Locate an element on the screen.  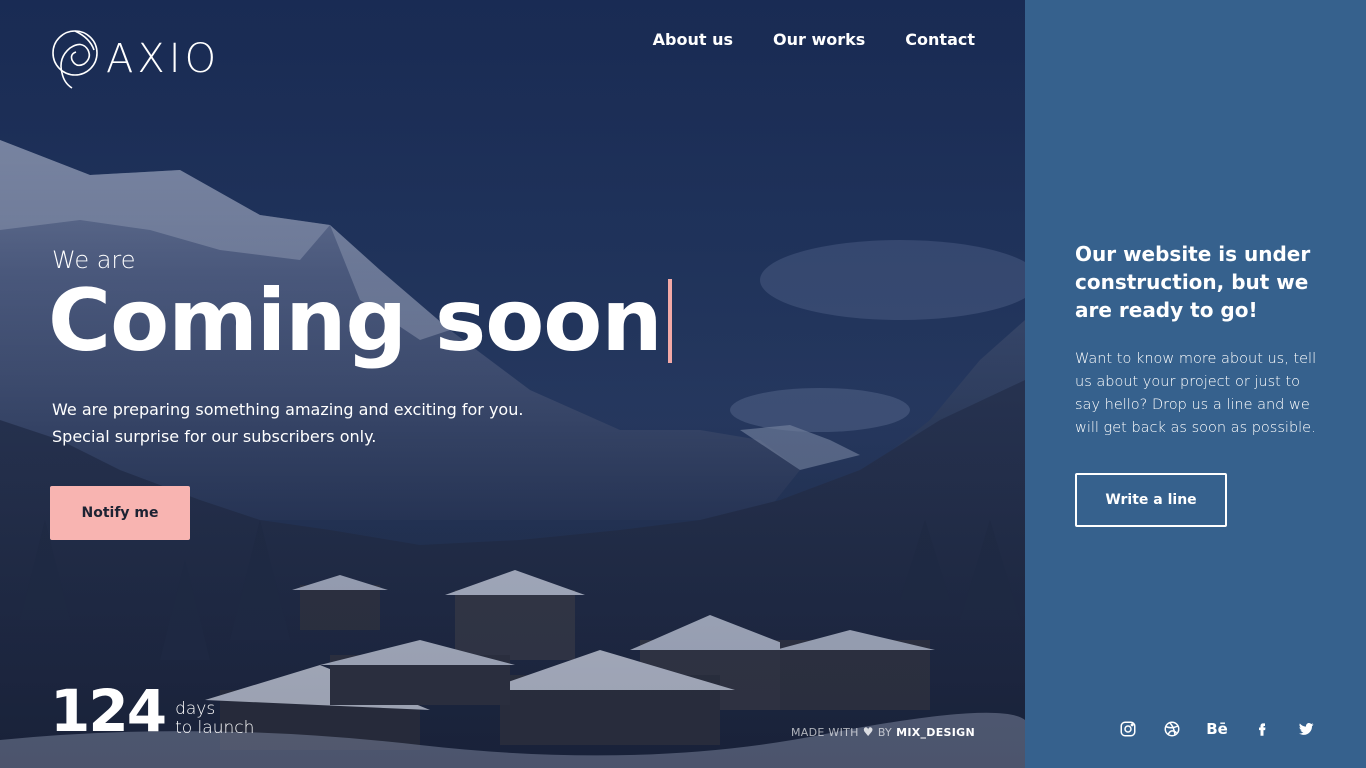
twitter-icon is located at coordinates (1306, 729).